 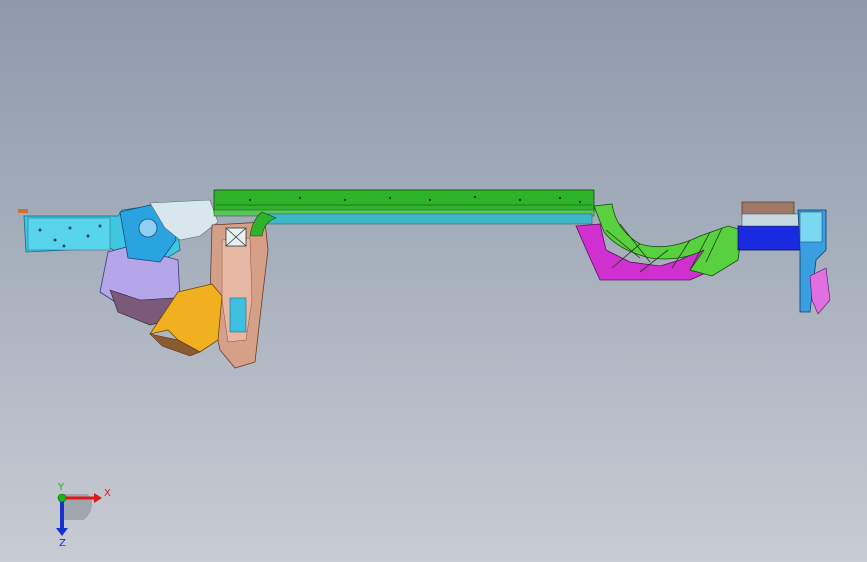 I want to click on pillar-inset, so click(x=238, y=315).